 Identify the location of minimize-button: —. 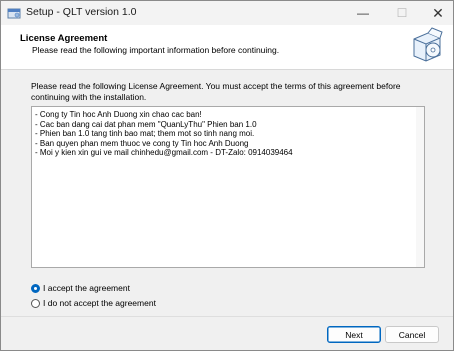
(363, 13).